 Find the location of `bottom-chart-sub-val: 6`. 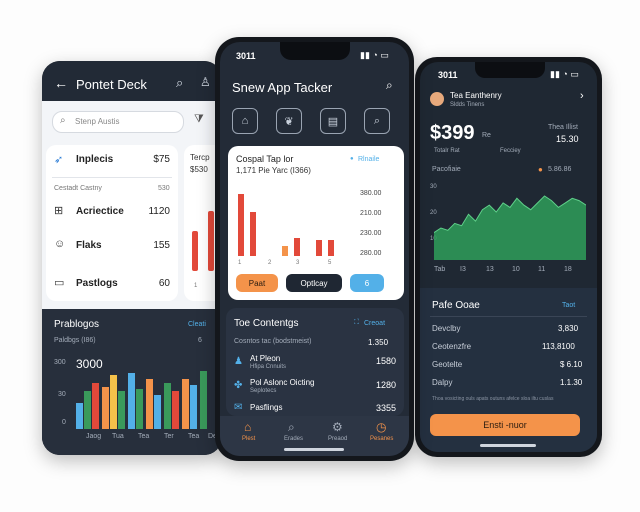

bottom-chart-sub-val: 6 is located at coordinates (200, 340).